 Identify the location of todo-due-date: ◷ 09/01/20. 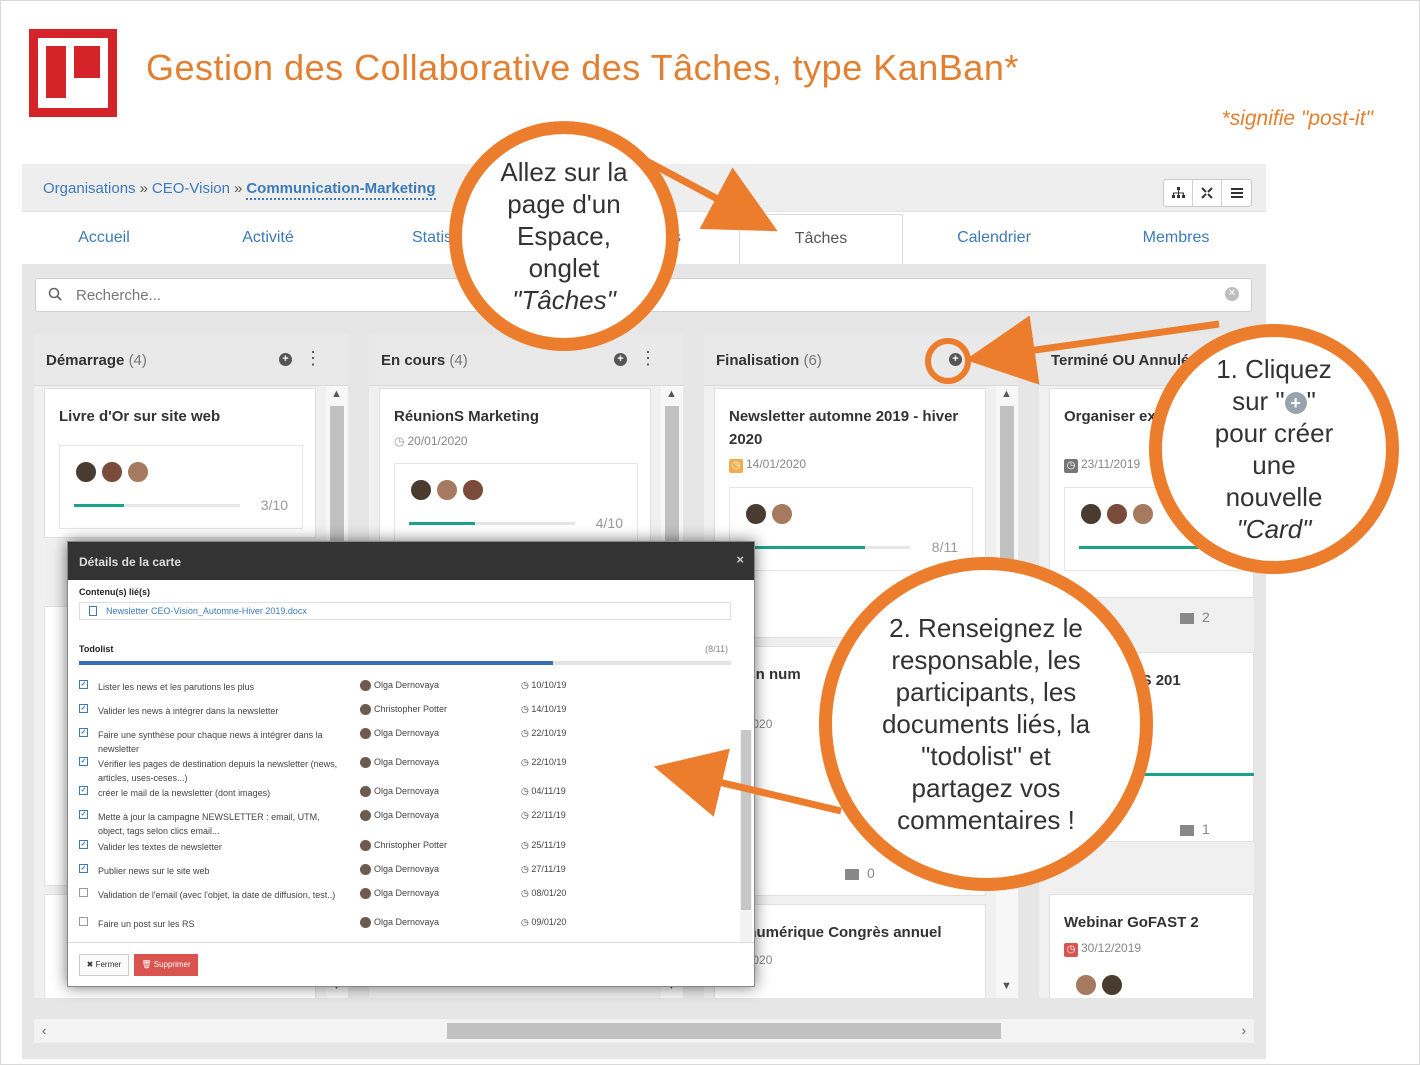
(544, 922).